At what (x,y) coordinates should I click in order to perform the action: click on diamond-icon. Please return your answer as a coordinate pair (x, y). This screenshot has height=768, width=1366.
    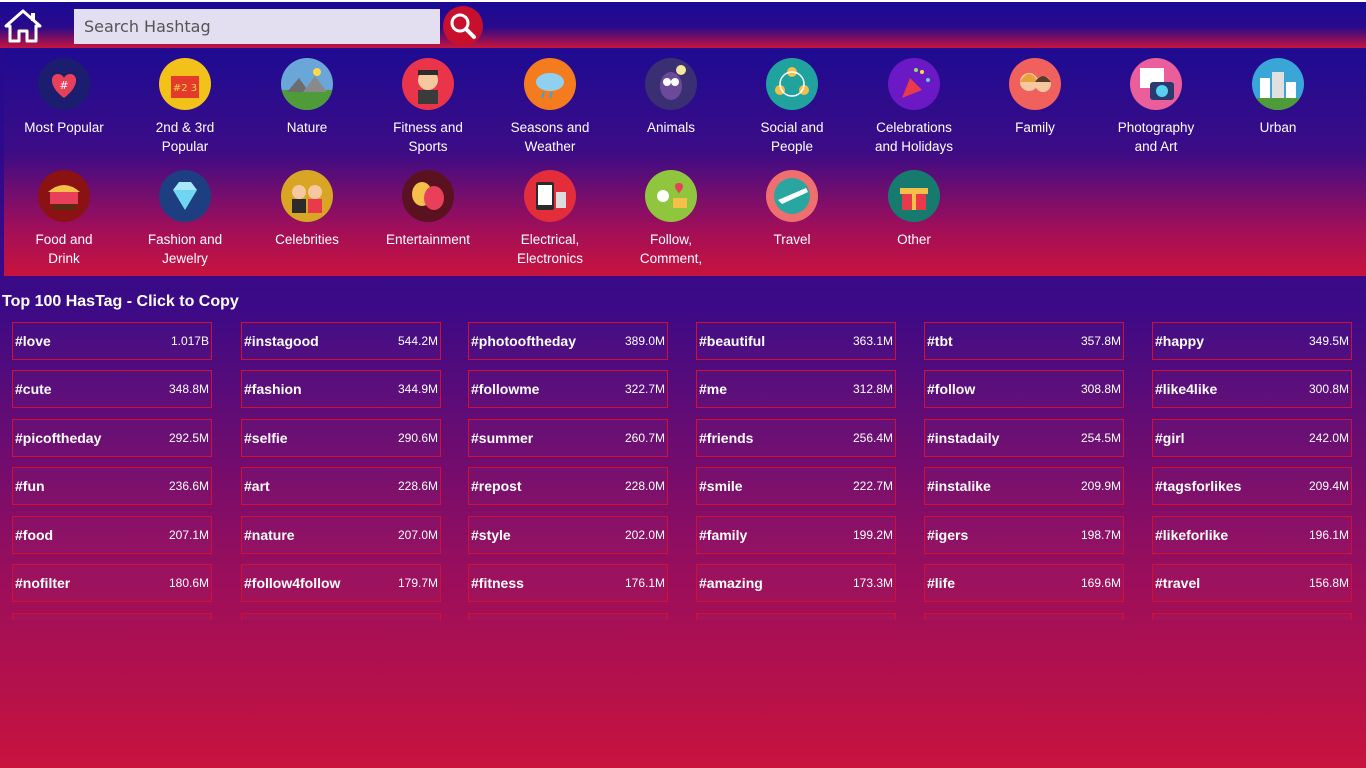
    Looking at the image, I should click on (185, 196).